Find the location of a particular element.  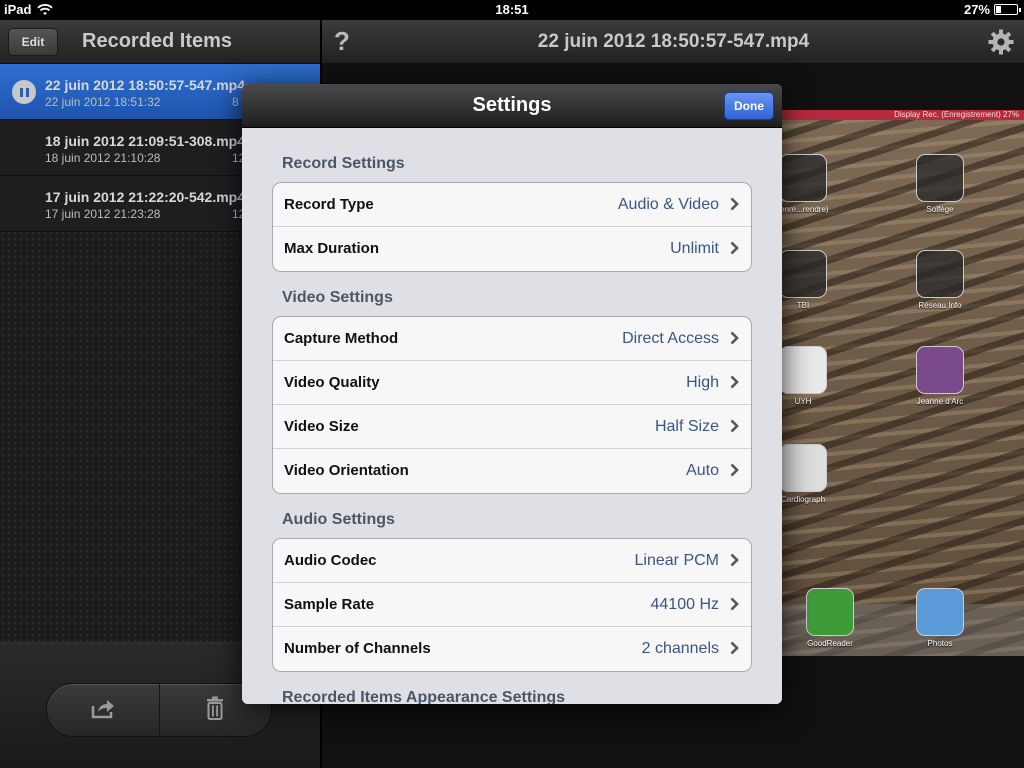

setting-label: Audio Codec is located at coordinates (330, 560).